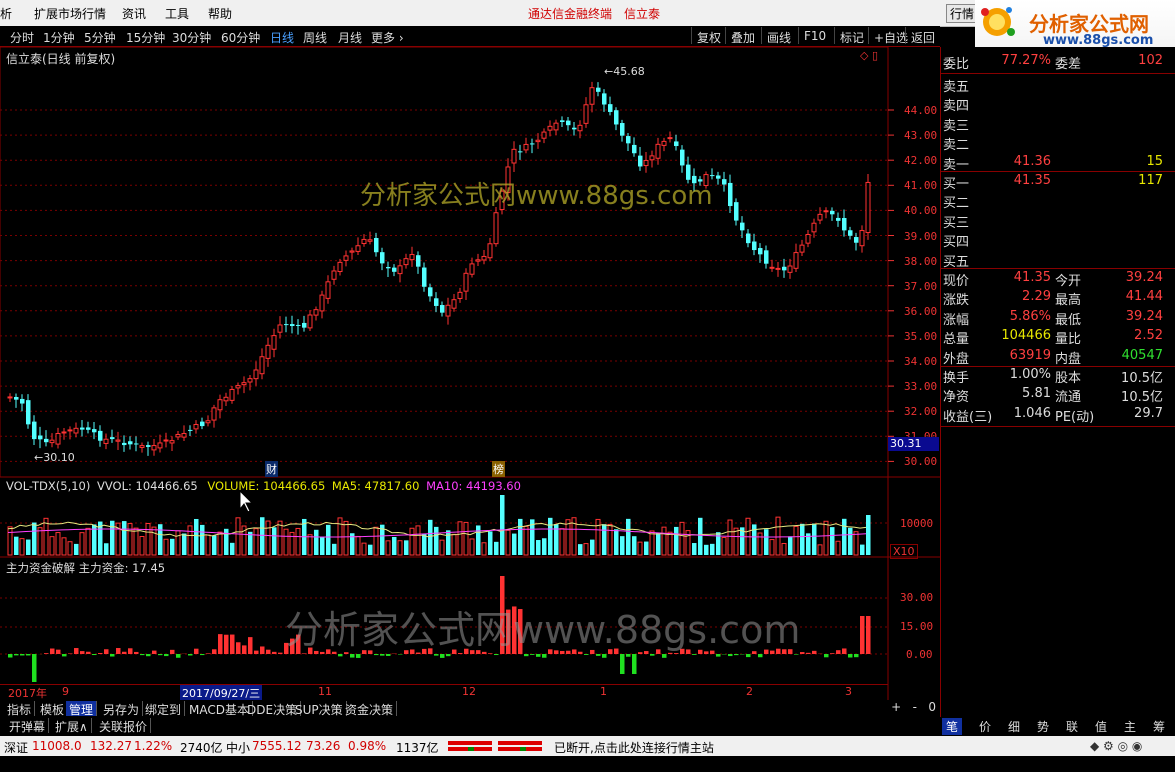 The image size is (1175, 772). I want to click on status-icons: ◆ ⚙ ◎ ◉, so click(1116, 746).